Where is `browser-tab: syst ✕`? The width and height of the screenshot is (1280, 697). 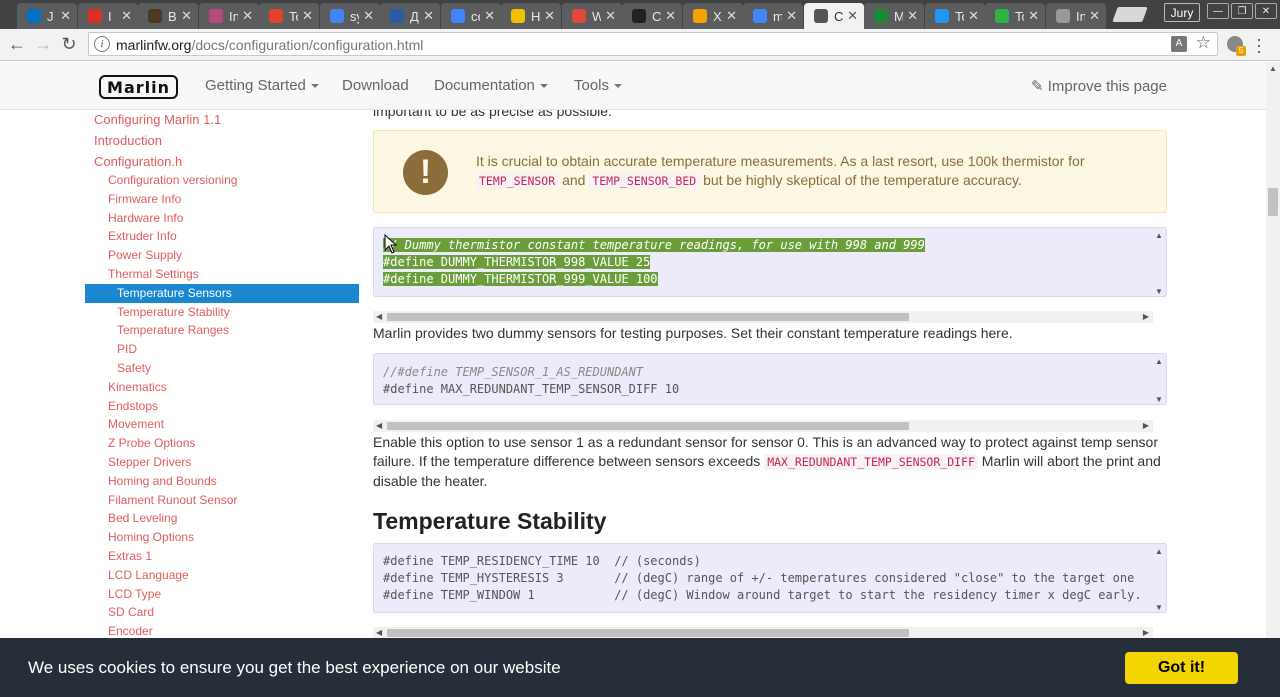 browser-tab: syst ✕ is located at coordinates (350, 16).